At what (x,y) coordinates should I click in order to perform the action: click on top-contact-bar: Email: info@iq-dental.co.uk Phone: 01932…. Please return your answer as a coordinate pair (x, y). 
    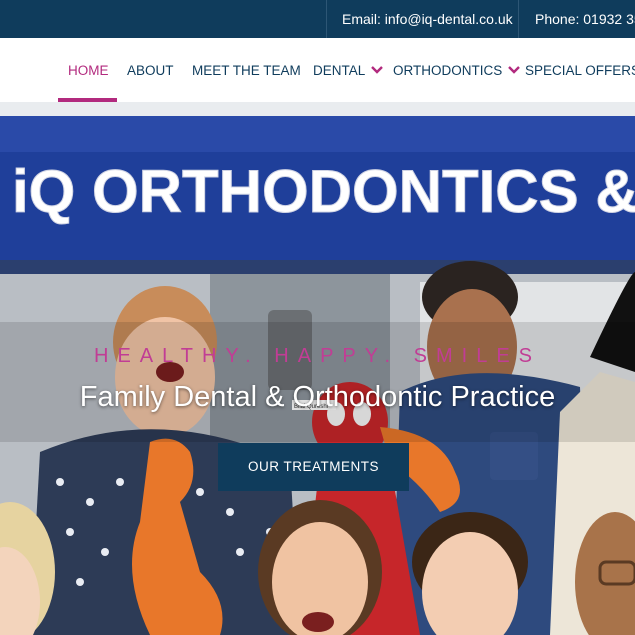
    Looking at the image, I should click on (317, 19).